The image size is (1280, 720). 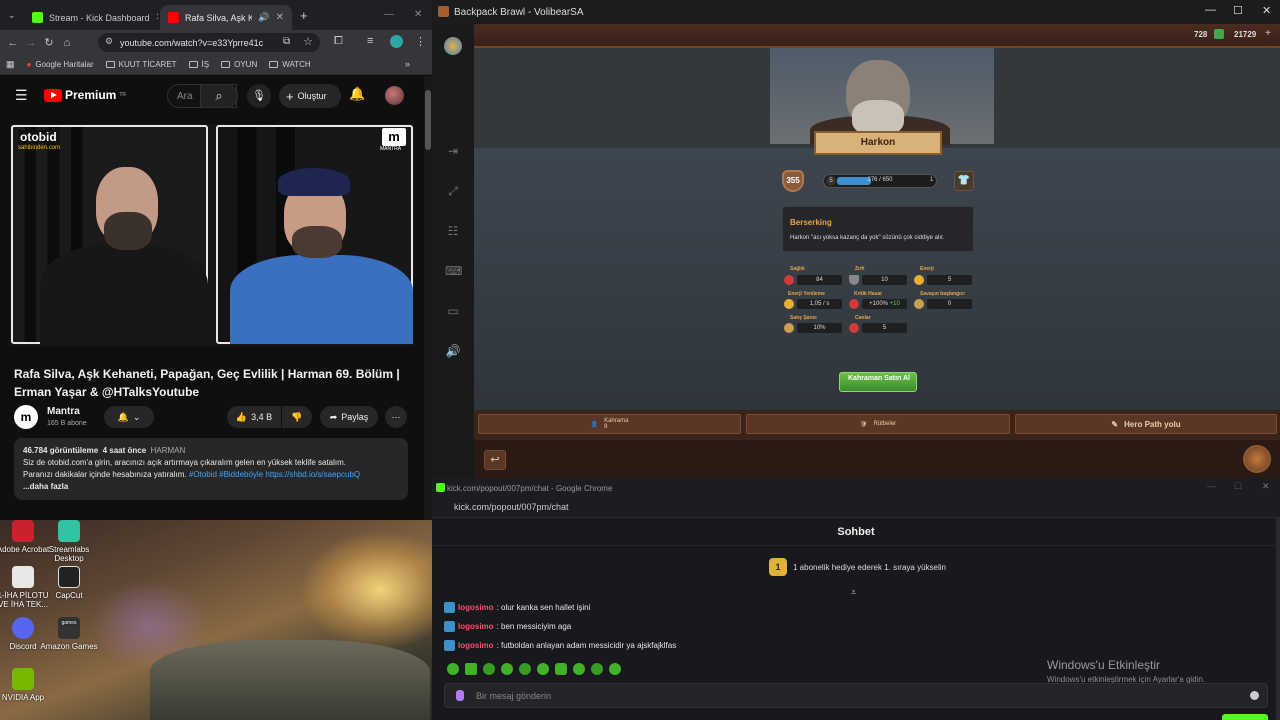 I want to click on nav-tab-hero-path: ✎ Hero Path yolu, so click(x=1146, y=424).